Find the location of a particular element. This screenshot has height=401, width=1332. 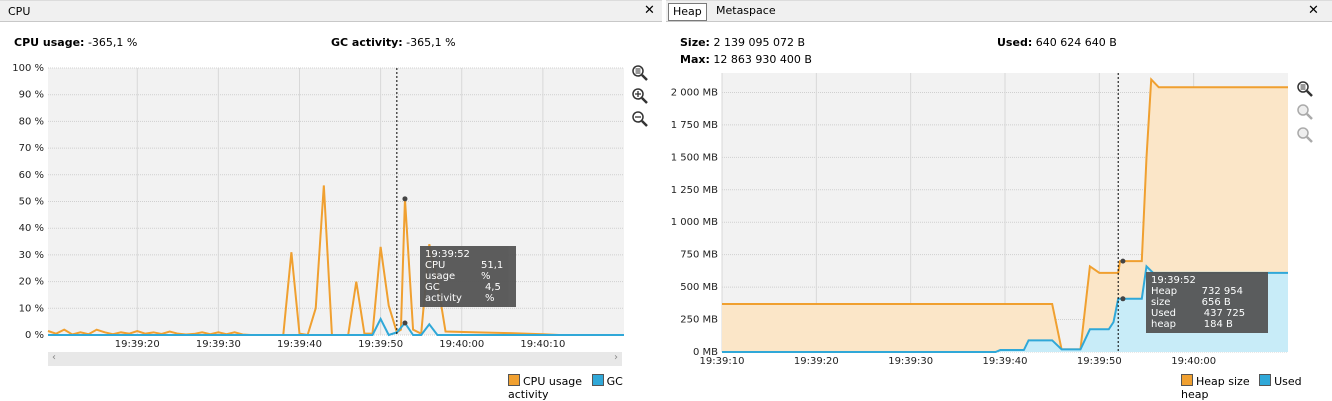

y-tick-label: 500 MB is located at coordinates (699, 287).